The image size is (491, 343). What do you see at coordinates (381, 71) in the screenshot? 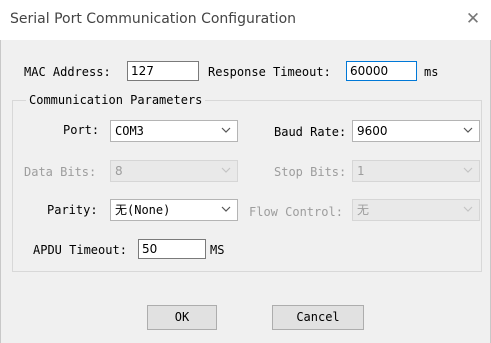
I see `response-timeout-input: 60000` at bounding box center [381, 71].